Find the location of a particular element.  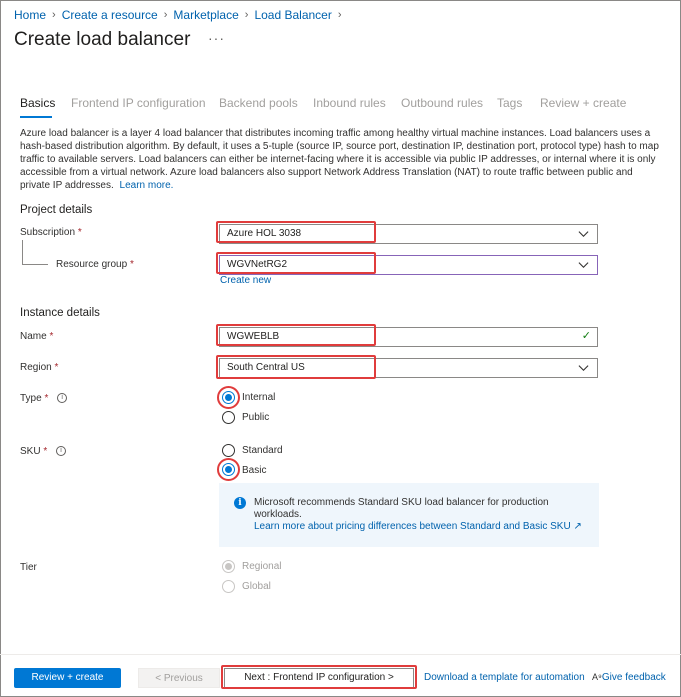

breadcrumb-marketplace: Marketplace is located at coordinates (205, 15).